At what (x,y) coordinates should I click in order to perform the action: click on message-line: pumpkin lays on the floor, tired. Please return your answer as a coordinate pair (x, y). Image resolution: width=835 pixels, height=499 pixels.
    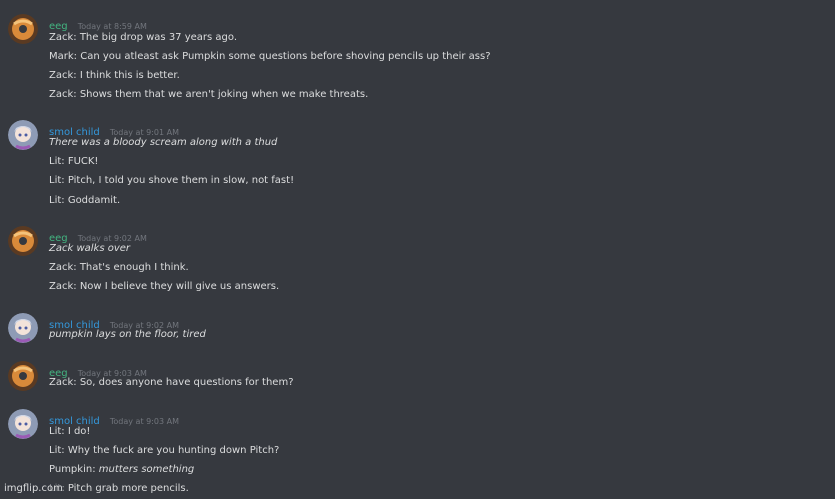
    Looking at the image, I should click on (127, 334).